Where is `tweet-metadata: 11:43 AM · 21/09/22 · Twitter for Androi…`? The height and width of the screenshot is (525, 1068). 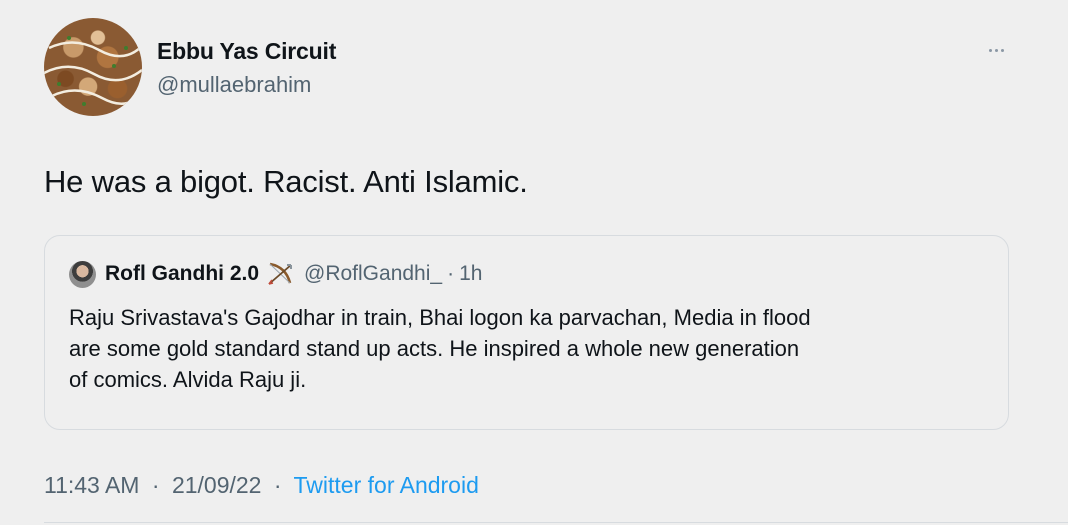
tweet-metadata: 11:43 AM · 21/09/22 · Twitter for Androi… is located at coordinates (261, 485).